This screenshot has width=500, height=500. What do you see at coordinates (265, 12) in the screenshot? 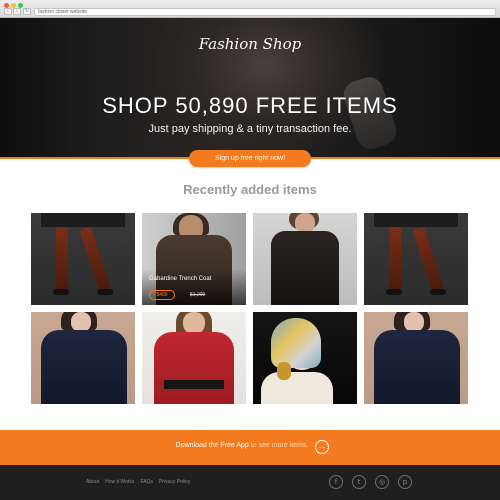
I see `address-bar: fashion closet website` at bounding box center [265, 12].